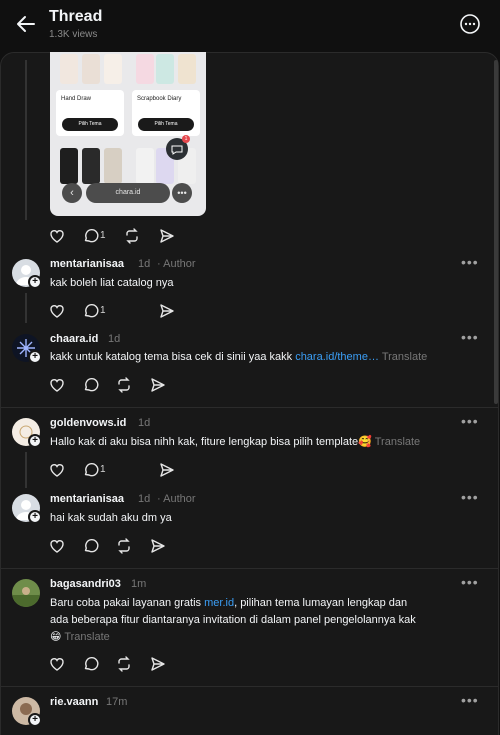 This screenshot has width=500, height=735. What do you see at coordinates (219, 603) in the screenshot?
I see `comment-link: mer.id` at bounding box center [219, 603].